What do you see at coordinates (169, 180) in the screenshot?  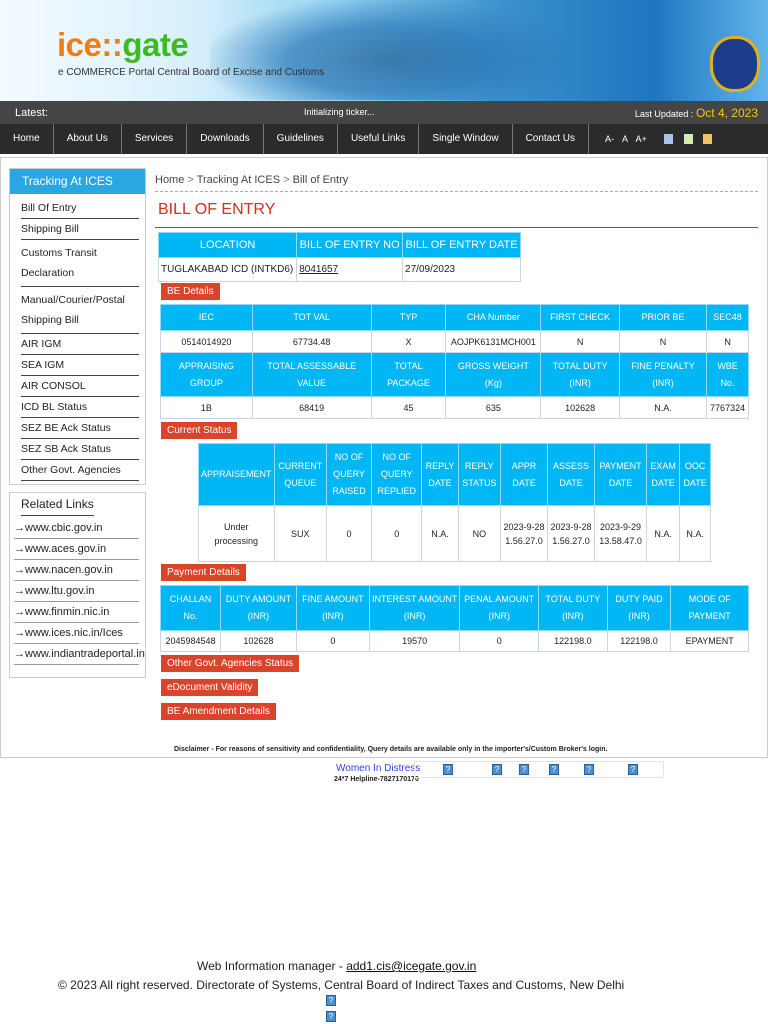 I see `breadcrumb-home: Home` at bounding box center [169, 180].